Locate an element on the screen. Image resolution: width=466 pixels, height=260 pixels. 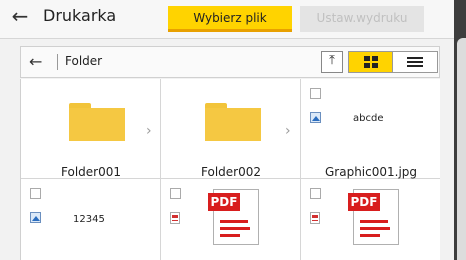
top-bar: ← Drukarka Wybierz plik Ustaw.wydruku is located at coordinates (227, 19).